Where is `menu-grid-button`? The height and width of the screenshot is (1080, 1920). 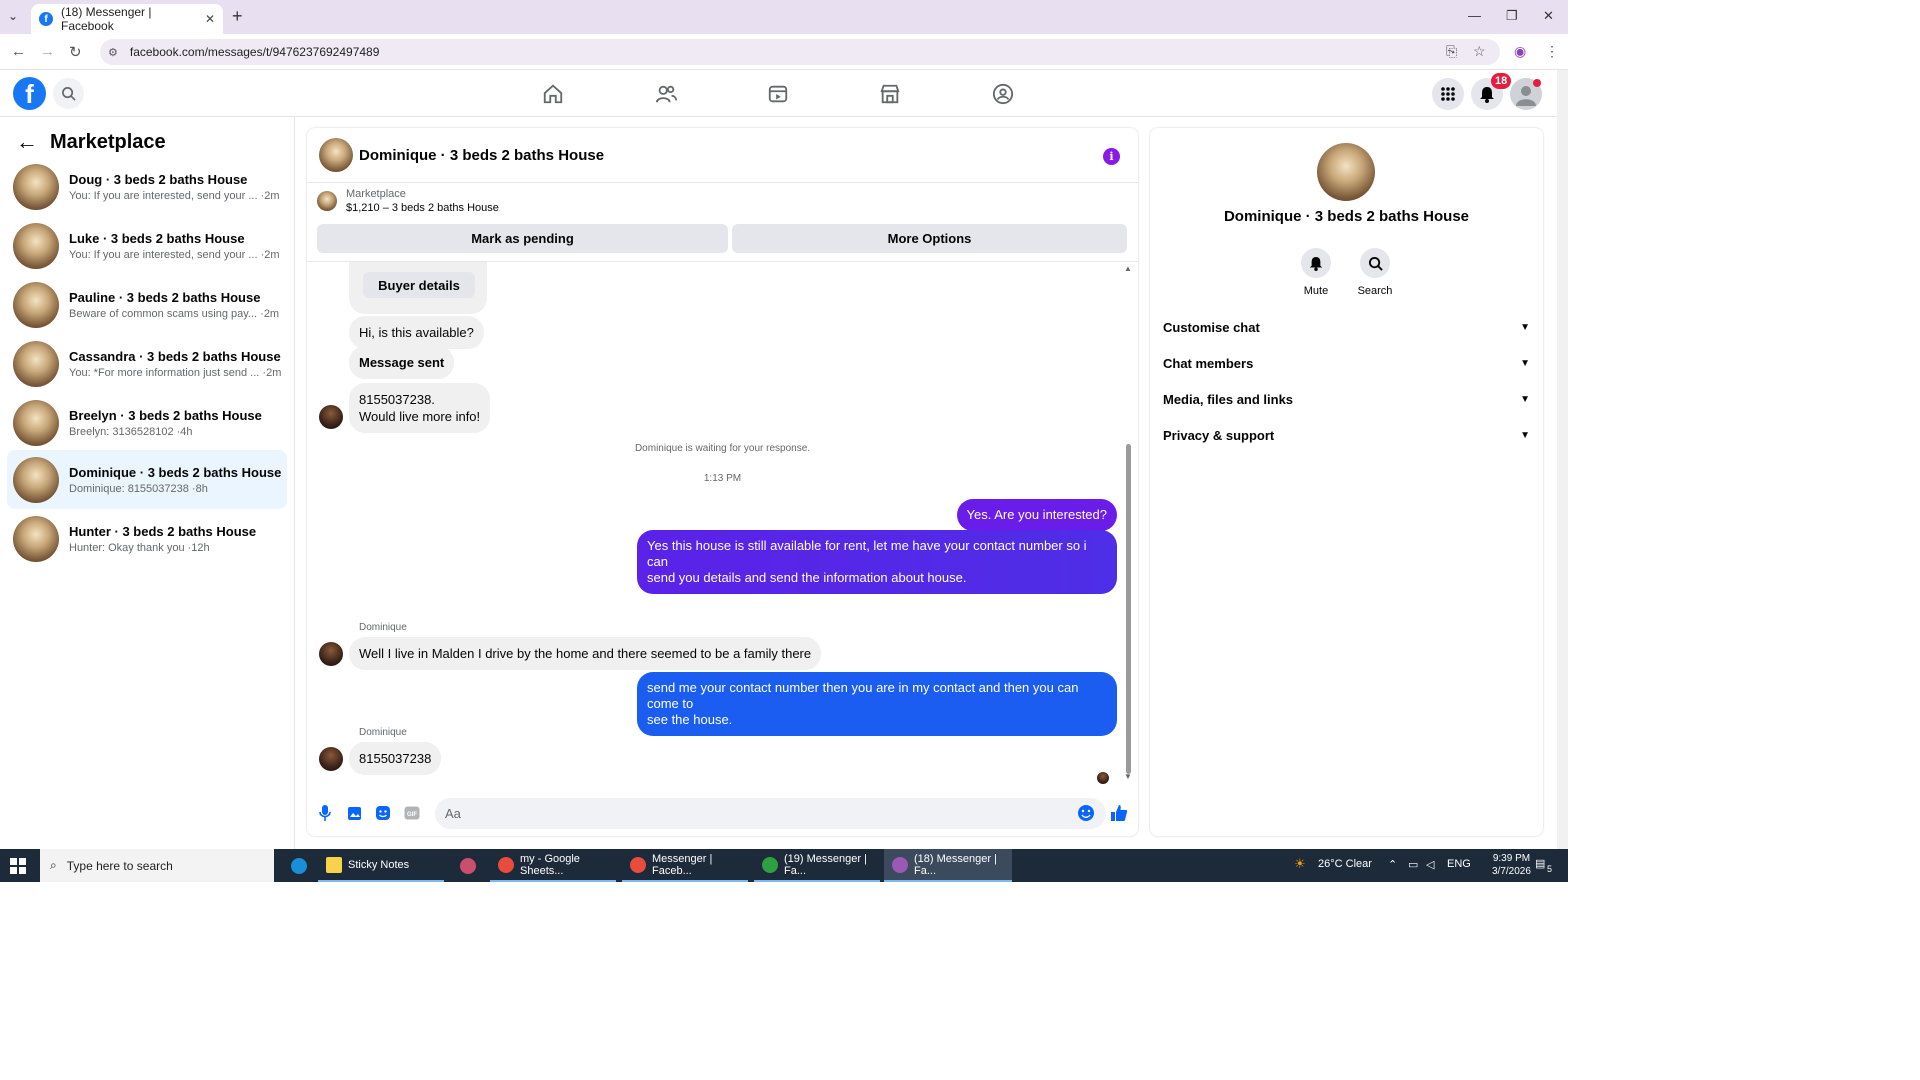 menu-grid-button is located at coordinates (1448, 94).